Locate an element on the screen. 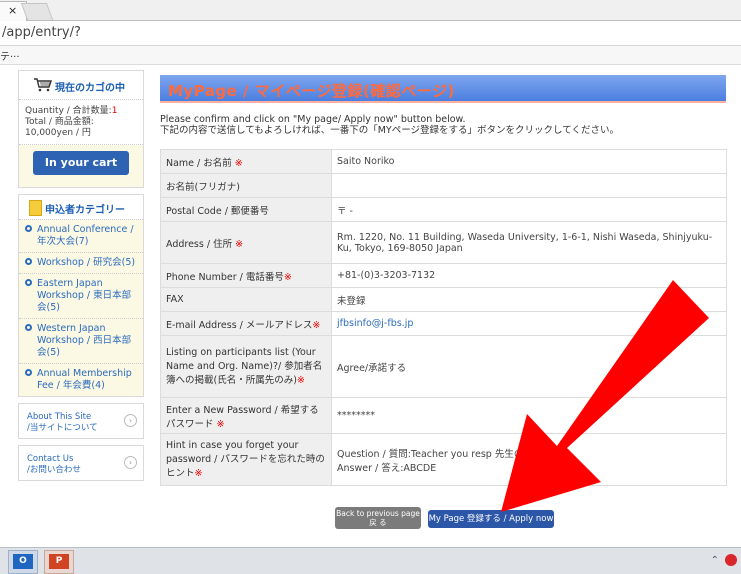  back-button: Back to previous page 戻 る is located at coordinates (378, 518).